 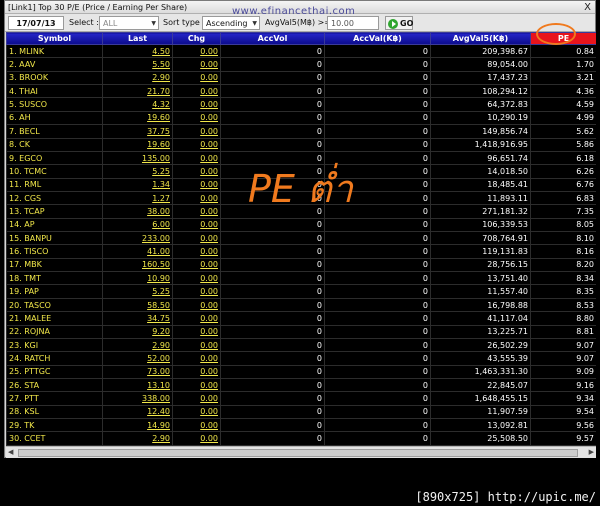 What do you see at coordinates (353, 23) in the screenshot?
I see `avgval-input: 10.00` at bounding box center [353, 23].